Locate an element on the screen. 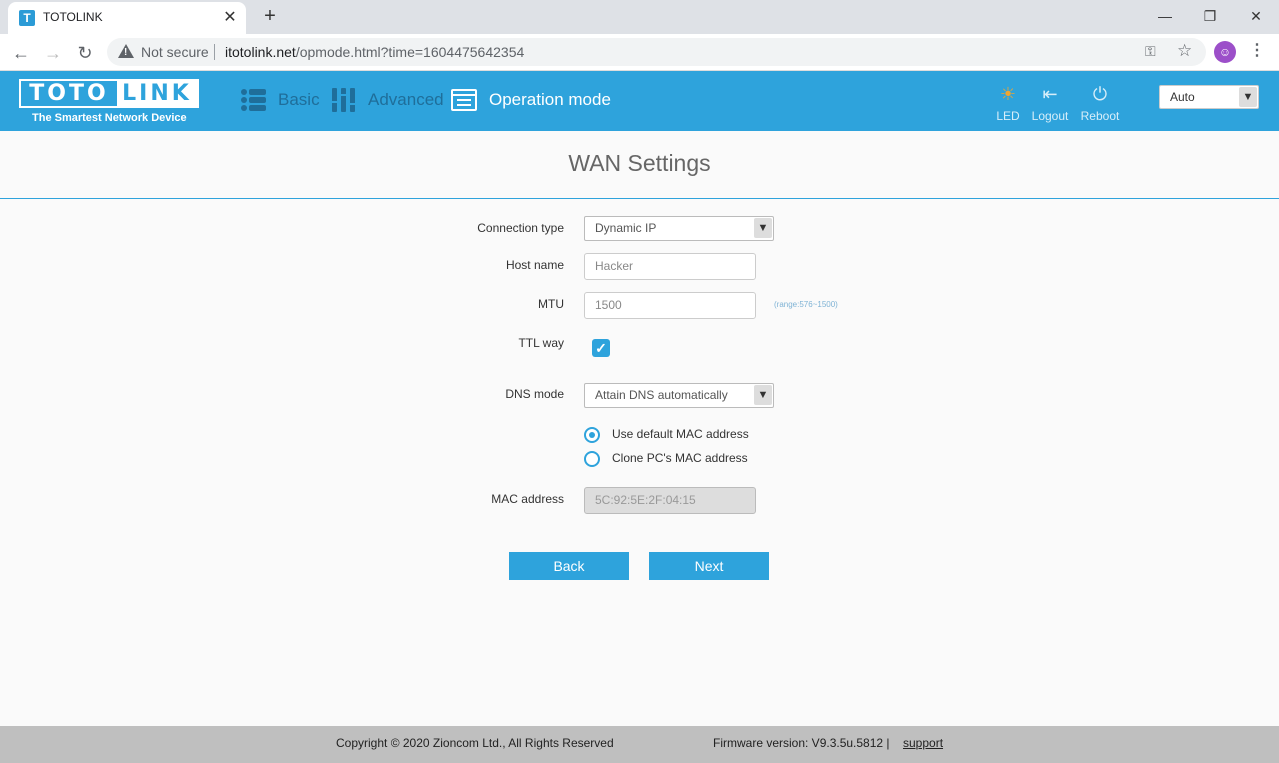 This screenshot has height=763, width=1279. next-button: Next is located at coordinates (709, 566).